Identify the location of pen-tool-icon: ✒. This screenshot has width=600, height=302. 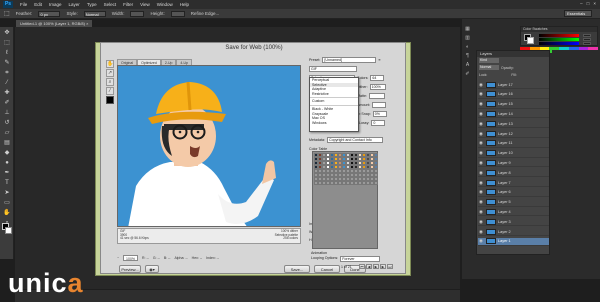
(7, 173).